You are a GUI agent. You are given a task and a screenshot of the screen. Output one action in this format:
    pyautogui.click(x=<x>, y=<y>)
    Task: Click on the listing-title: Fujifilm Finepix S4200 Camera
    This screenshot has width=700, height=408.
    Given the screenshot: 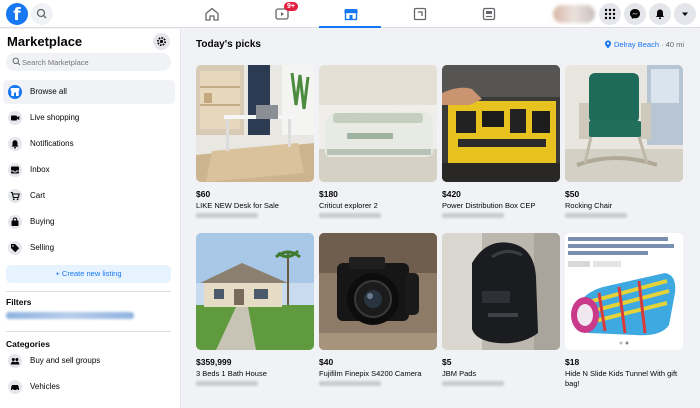 What is the action you would take?
    pyautogui.click(x=370, y=373)
    